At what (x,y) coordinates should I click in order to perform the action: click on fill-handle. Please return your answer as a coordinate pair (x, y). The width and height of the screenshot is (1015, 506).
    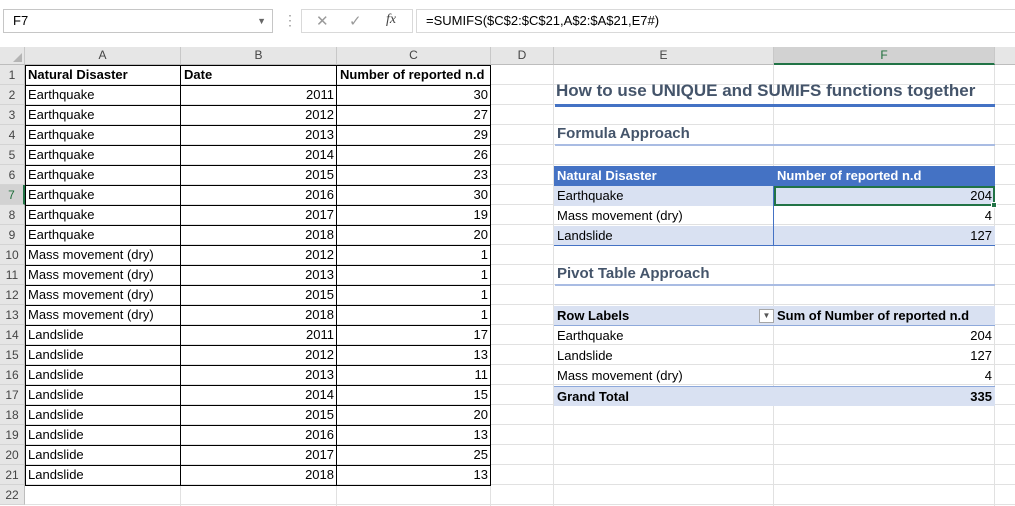
    Looking at the image, I should click on (994, 205).